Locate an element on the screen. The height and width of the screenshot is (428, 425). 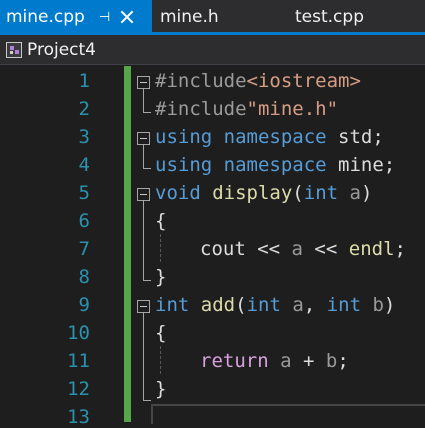
pin-icon: ⊣ is located at coordinates (104, 17).